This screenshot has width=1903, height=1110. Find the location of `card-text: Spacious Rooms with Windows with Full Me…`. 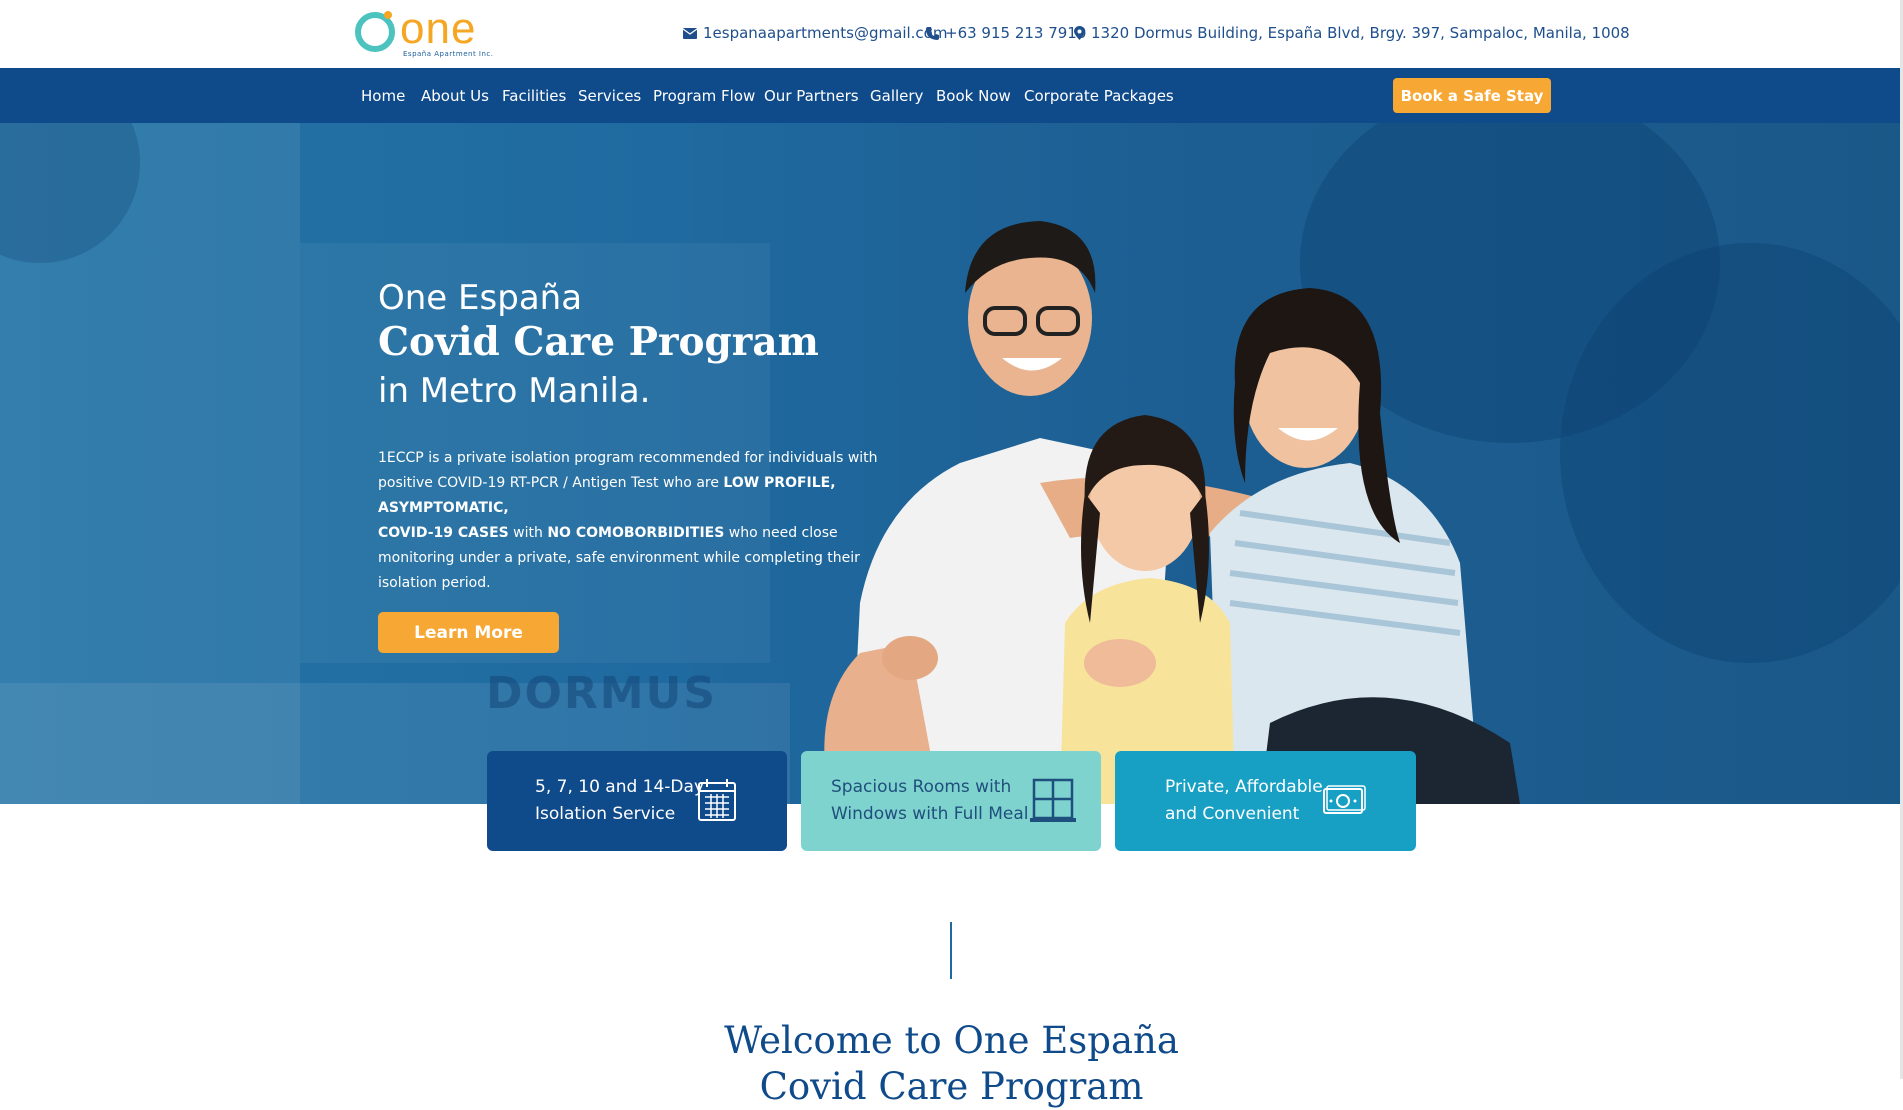

card-text: Spacious Rooms with Windows with Full Me… is located at coordinates (930, 801).